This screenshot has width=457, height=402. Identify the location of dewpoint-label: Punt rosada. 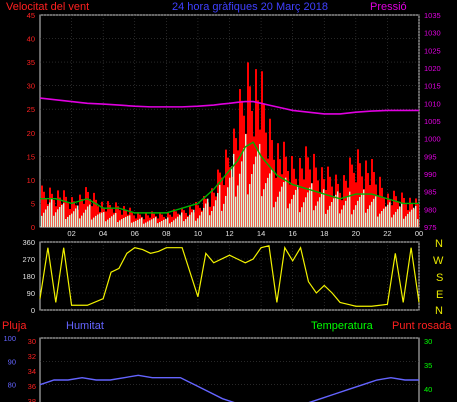
(422, 326).